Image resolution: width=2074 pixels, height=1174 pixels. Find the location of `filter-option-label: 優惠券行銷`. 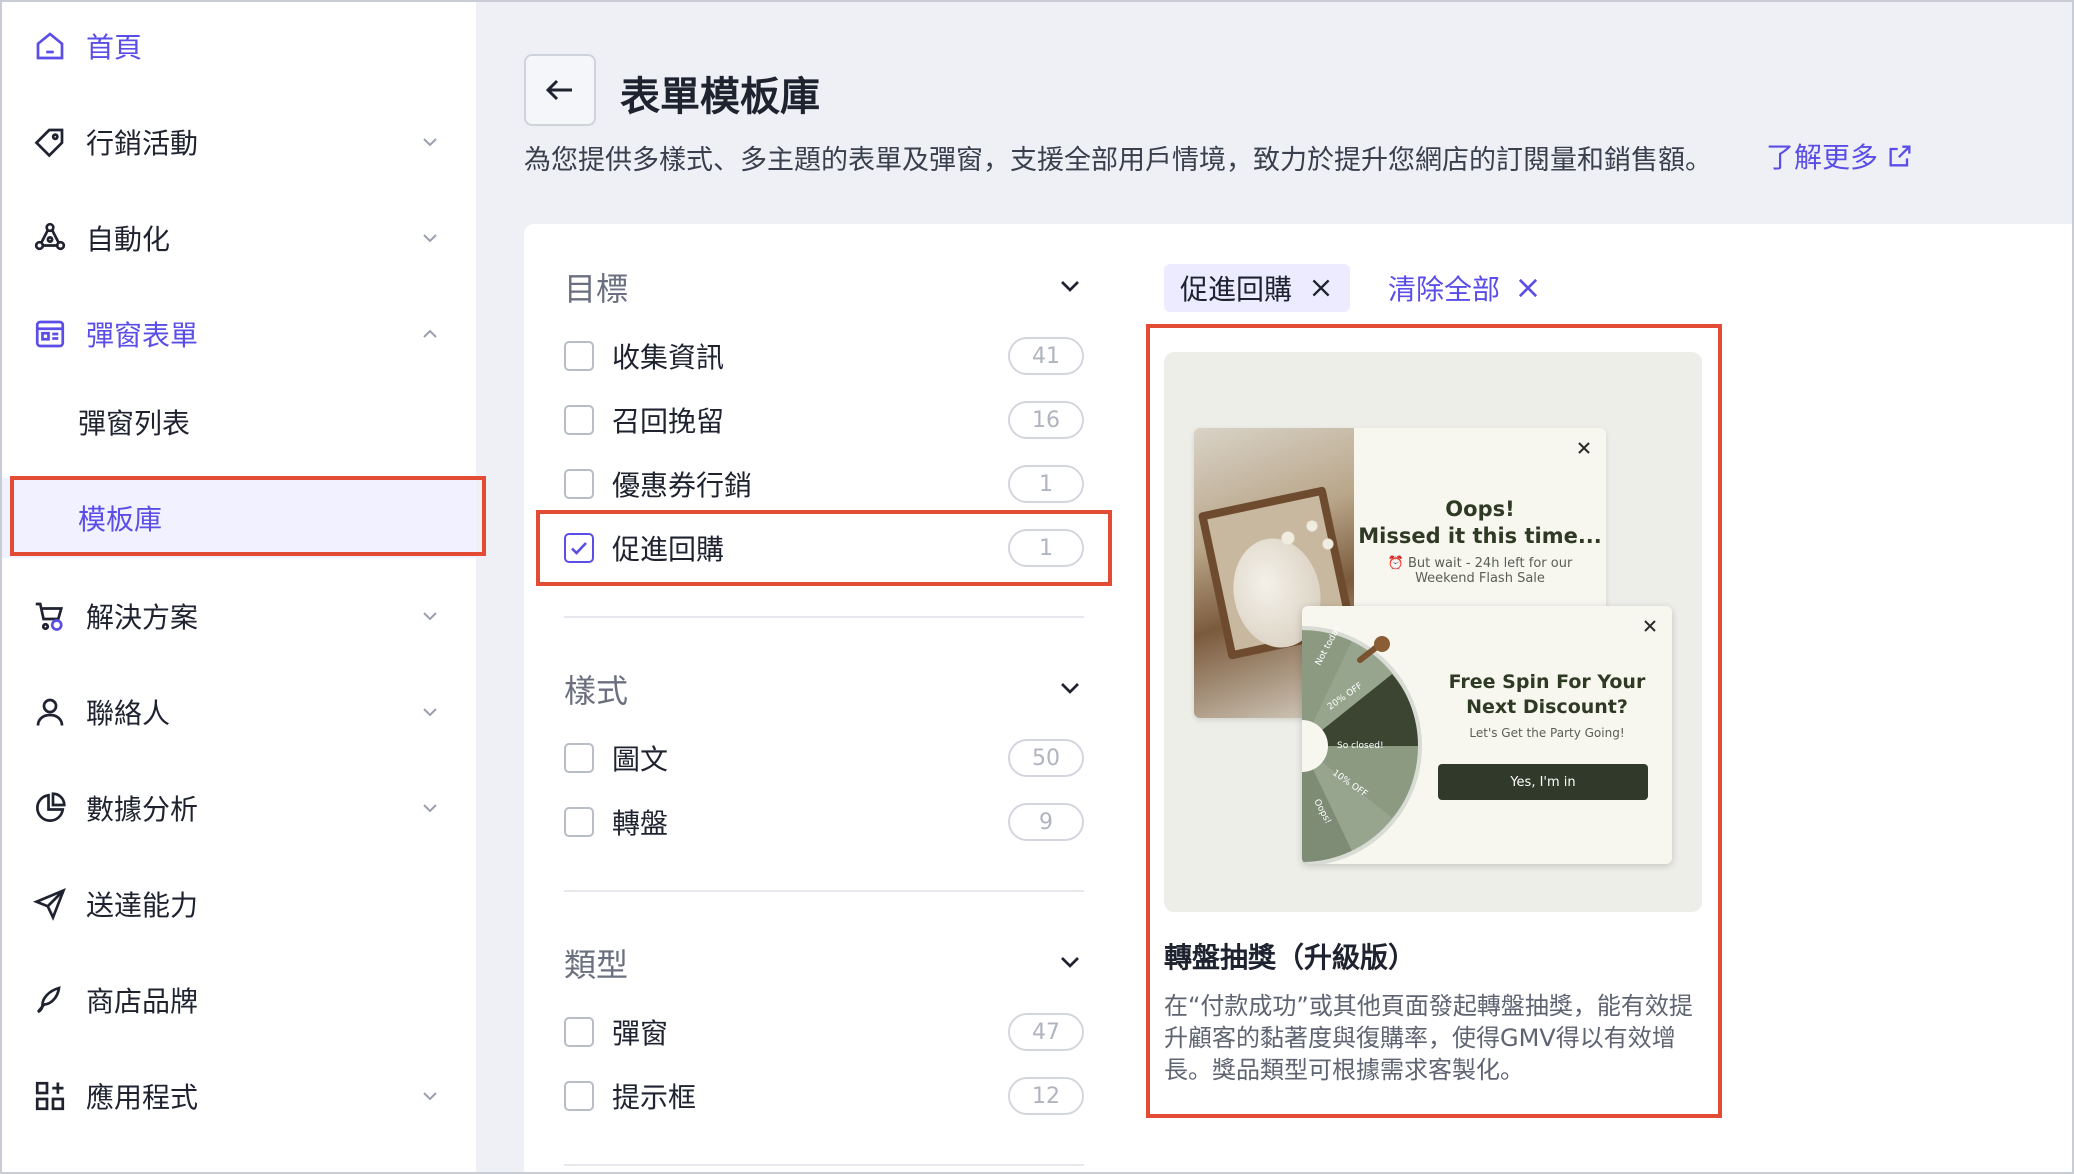

filter-option-label: 優惠券行銷 is located at coordinates (682, 485).